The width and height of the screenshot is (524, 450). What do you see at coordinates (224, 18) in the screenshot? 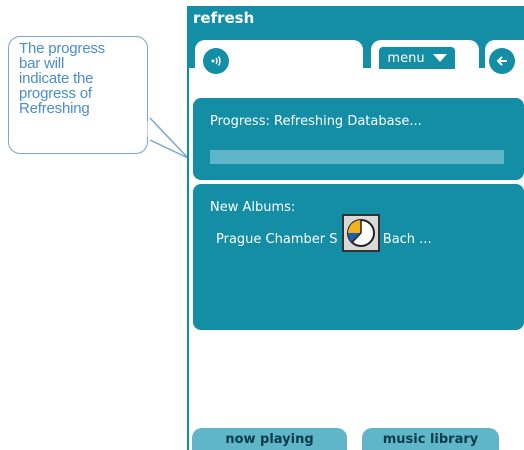
I see `window-title: refresh` at bounding box center [224, 18].